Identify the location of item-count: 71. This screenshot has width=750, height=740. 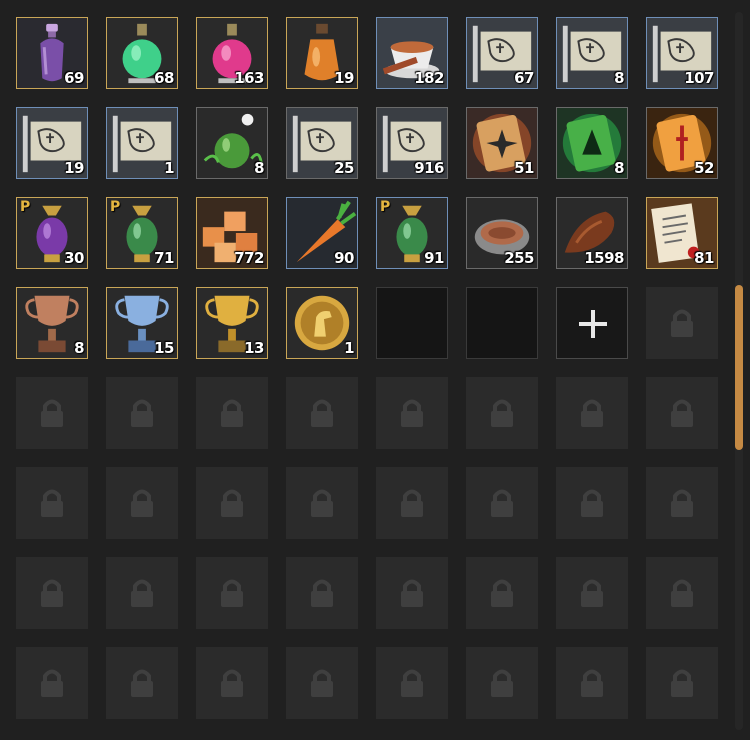
(164, 258).